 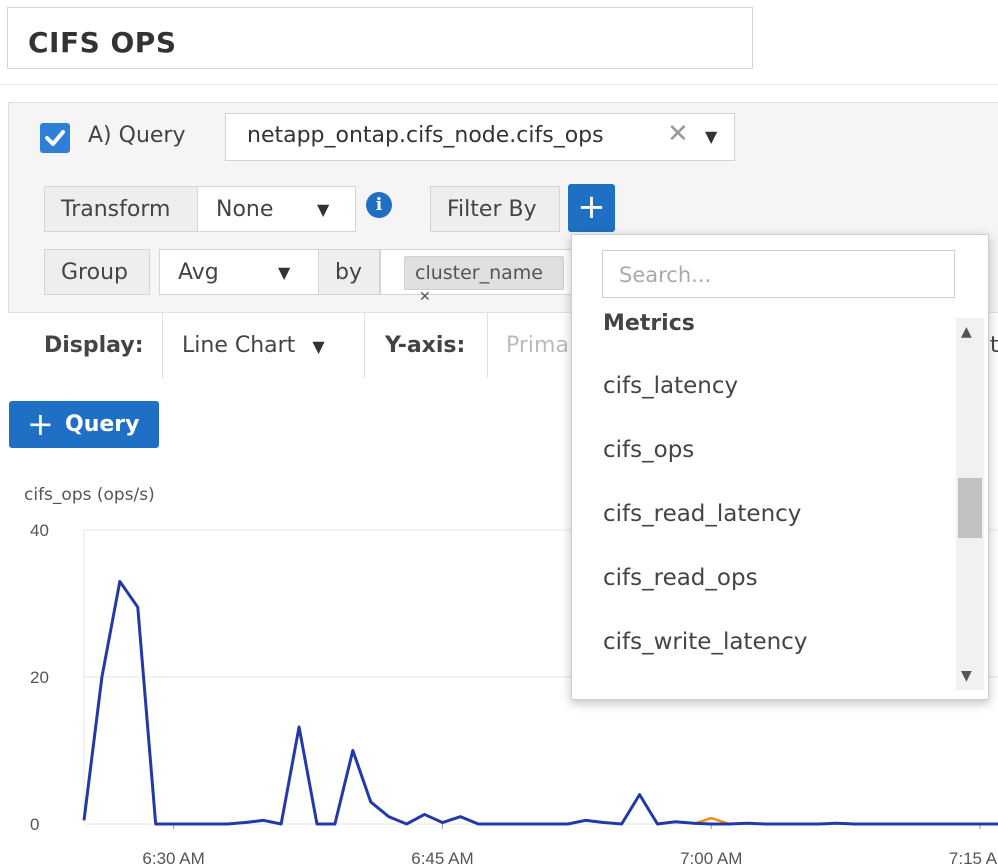 I want to click on remove-tag-icon: ✕, so click(x=425, y=297).